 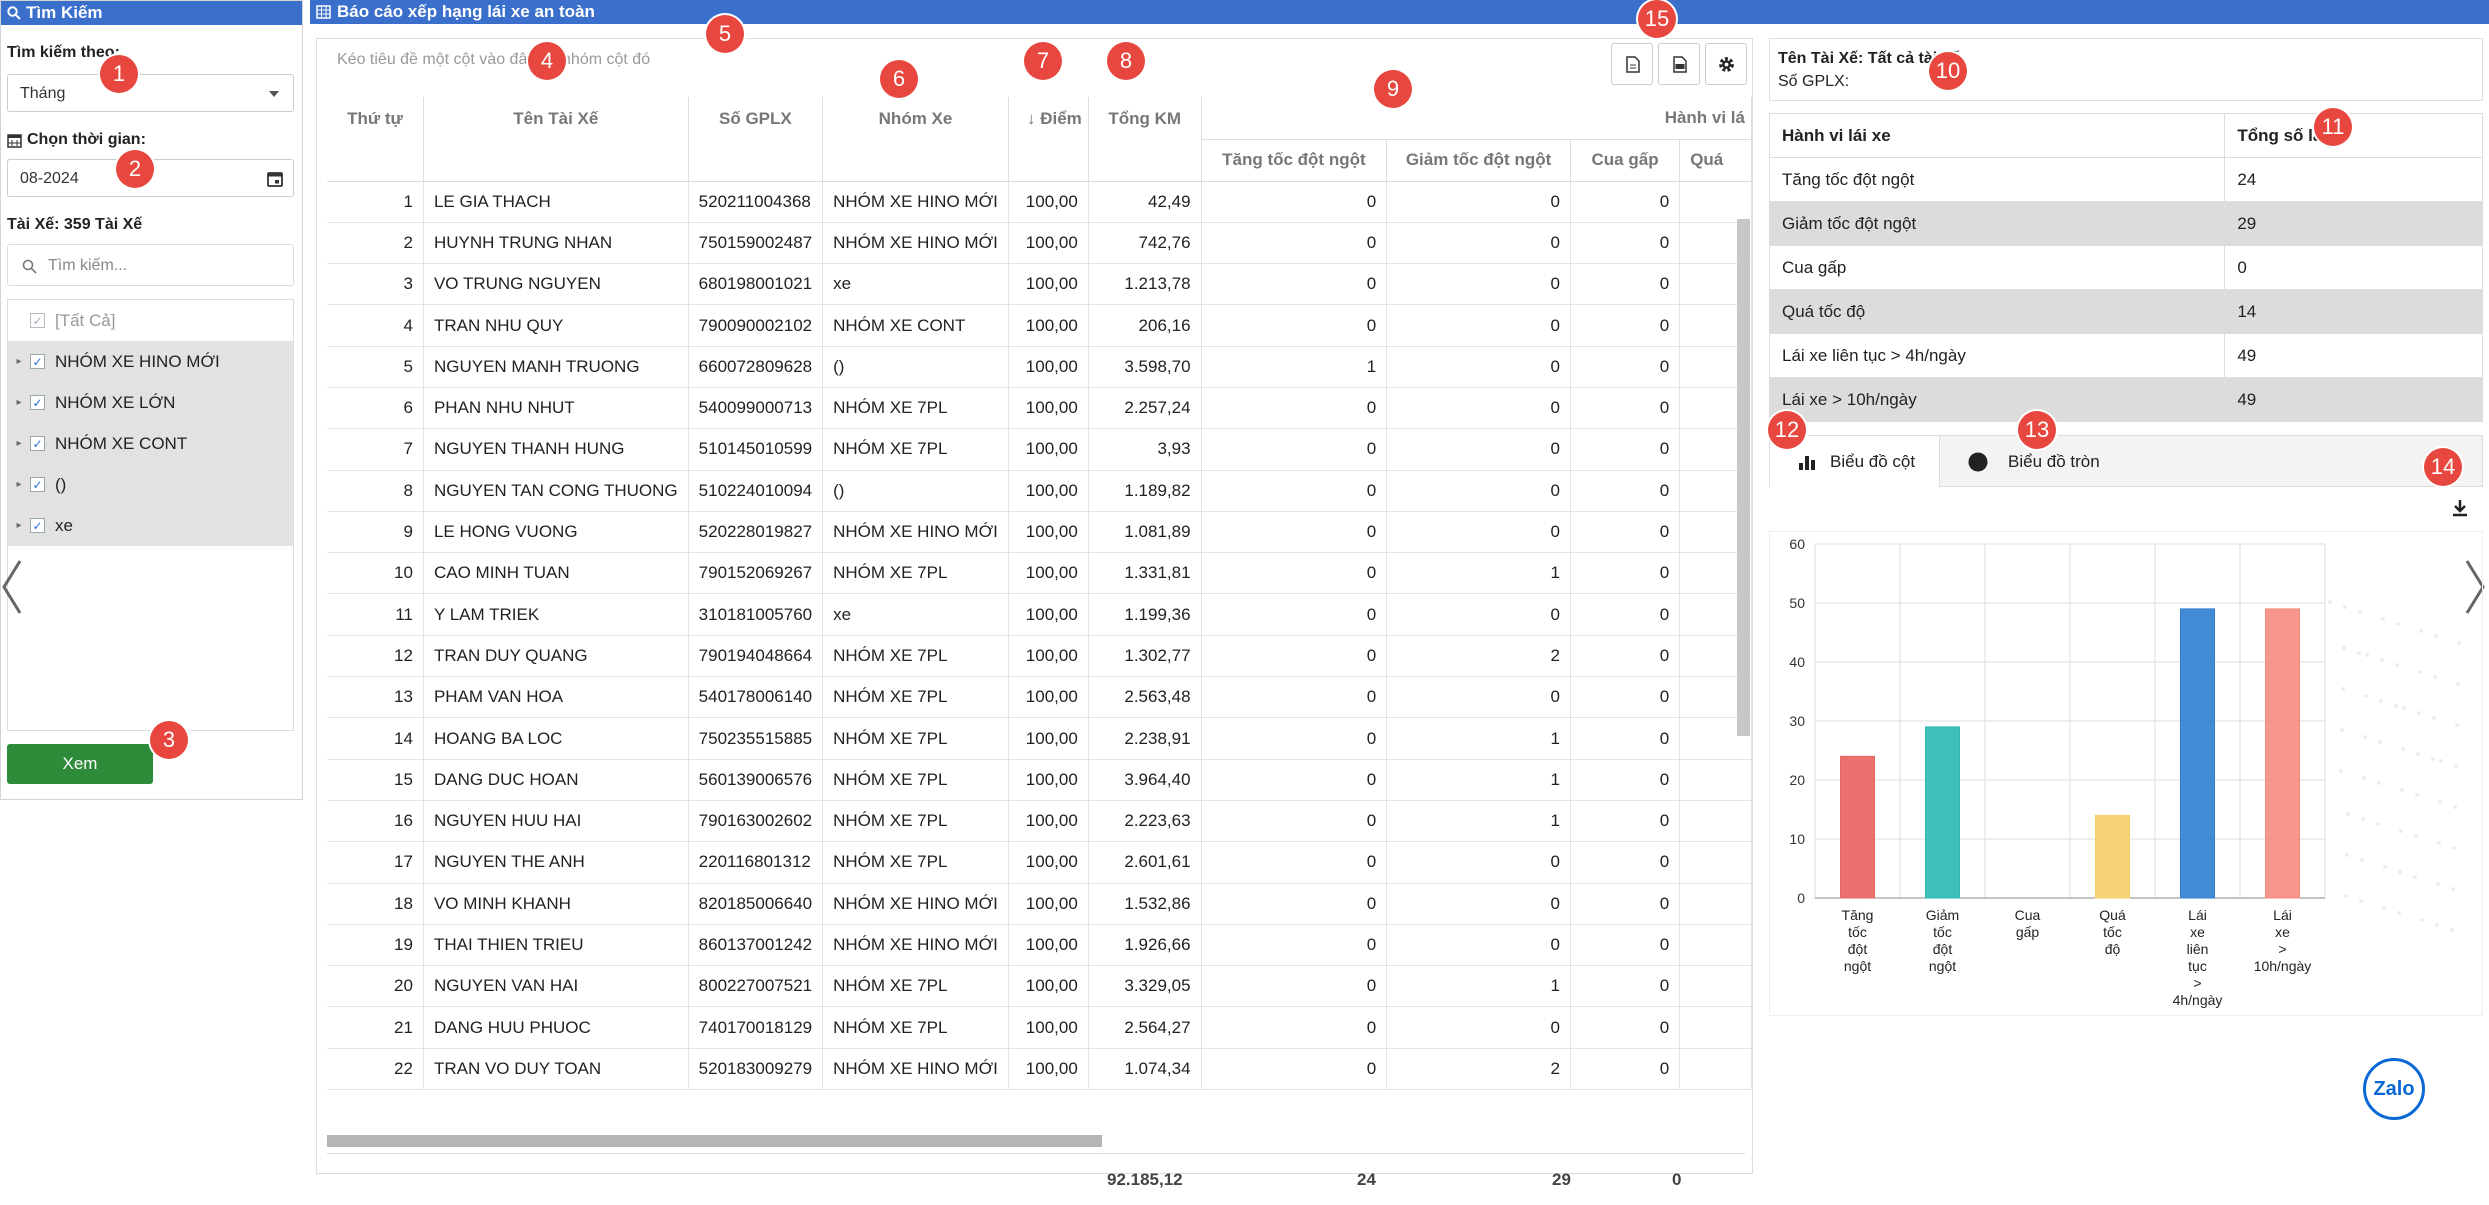 What do you see at coordinates (756, 573) in the screenshot?
I see `cell-gplx: 790152069267` at bounding box center [756, 573].